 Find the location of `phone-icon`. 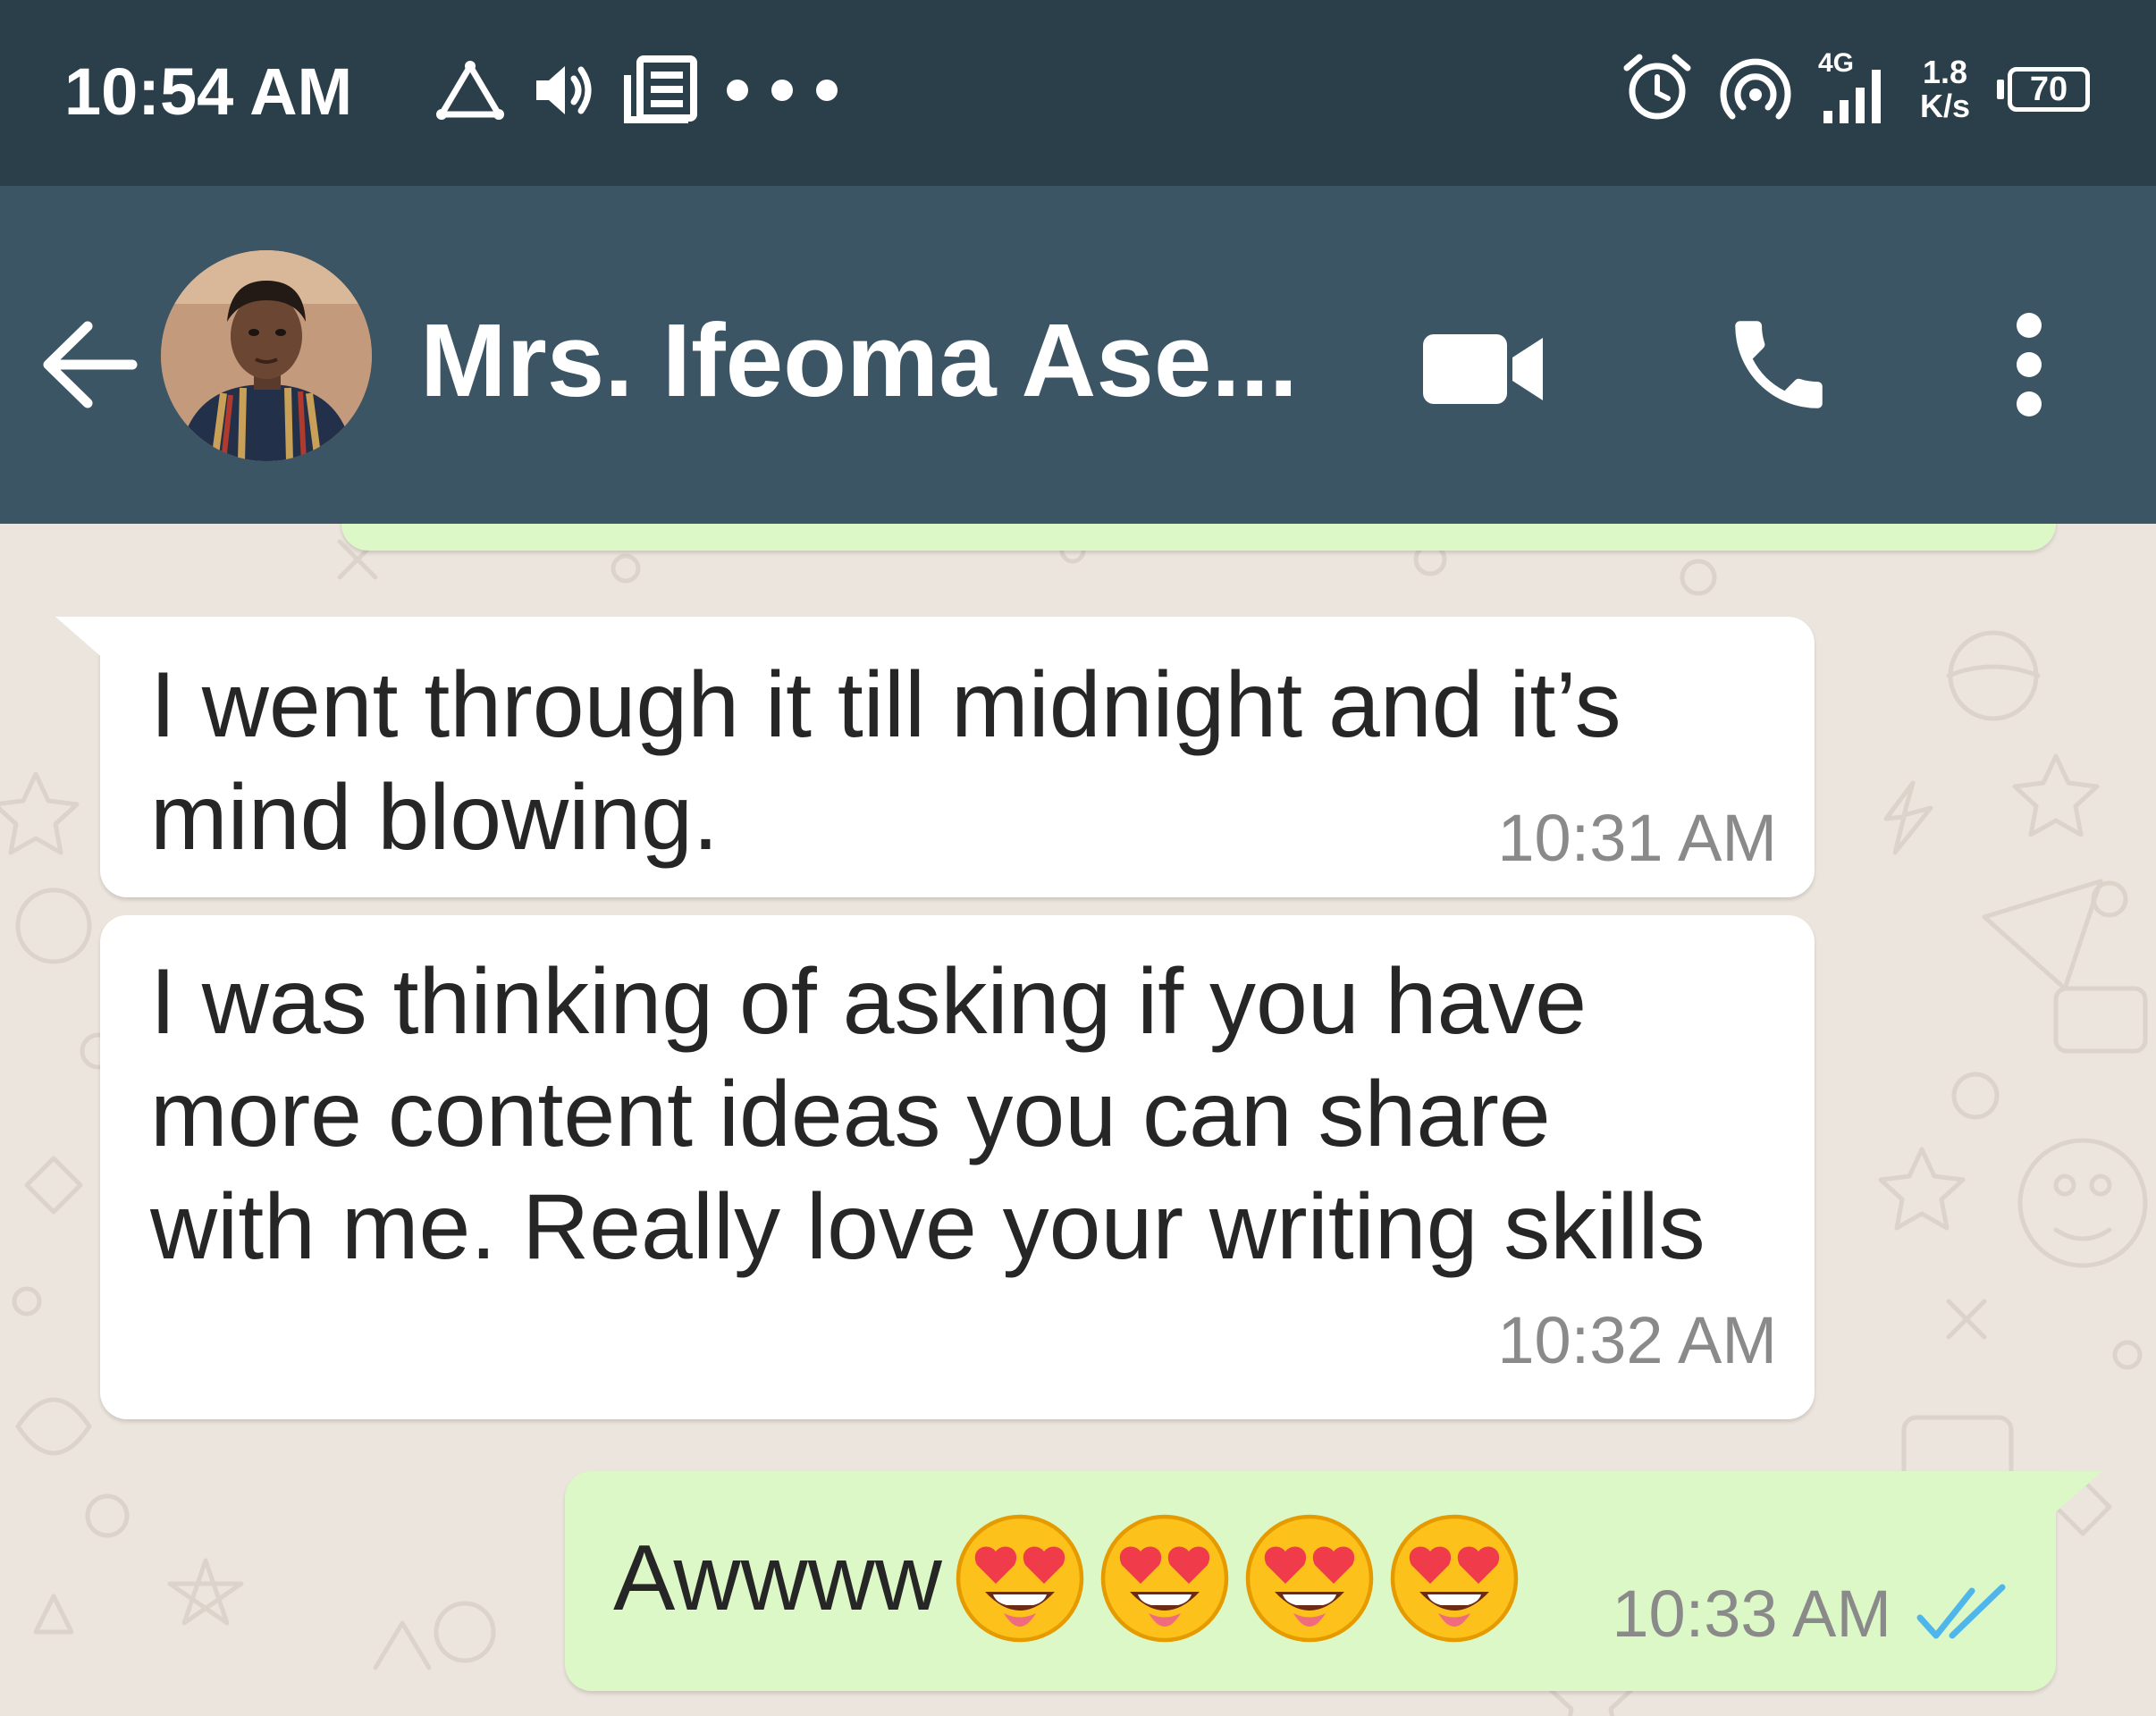

phone-icon is located at coordinates (1779, 364).